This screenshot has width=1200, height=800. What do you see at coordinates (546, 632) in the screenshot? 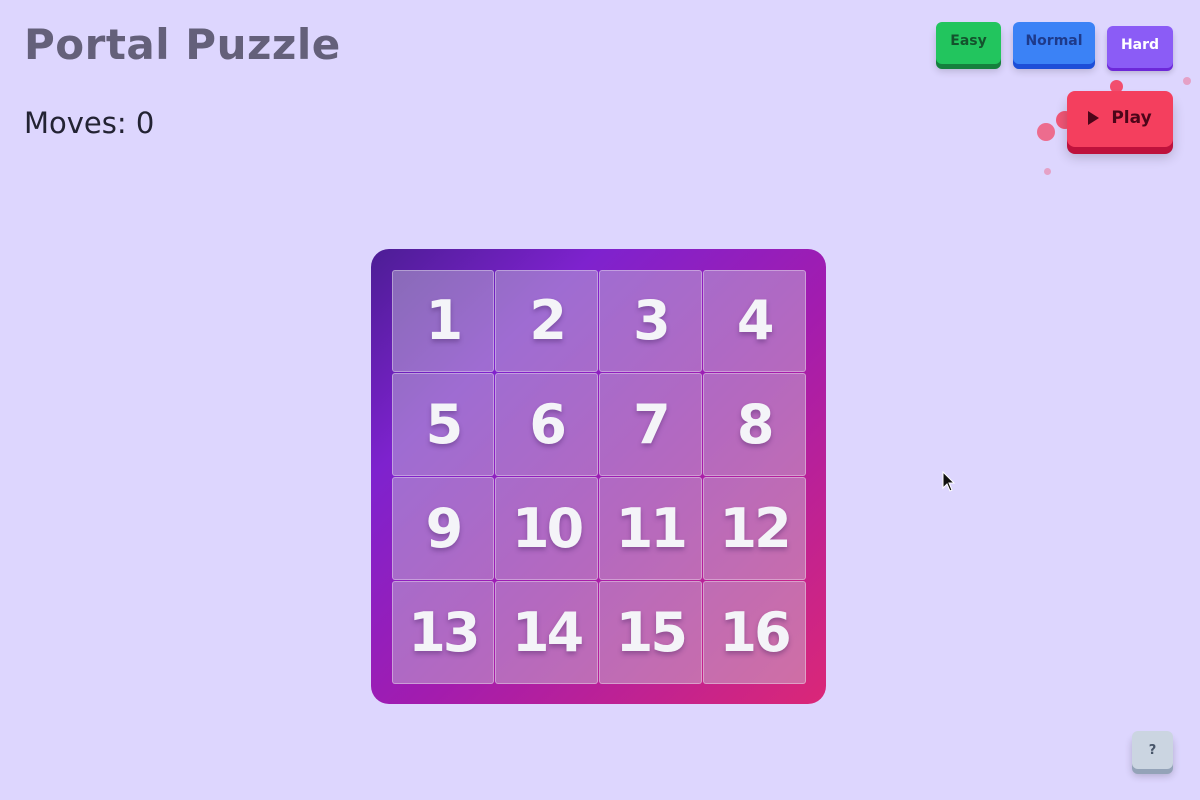
I see `puzzle-tile: 14` at bounding box center [546, 632].